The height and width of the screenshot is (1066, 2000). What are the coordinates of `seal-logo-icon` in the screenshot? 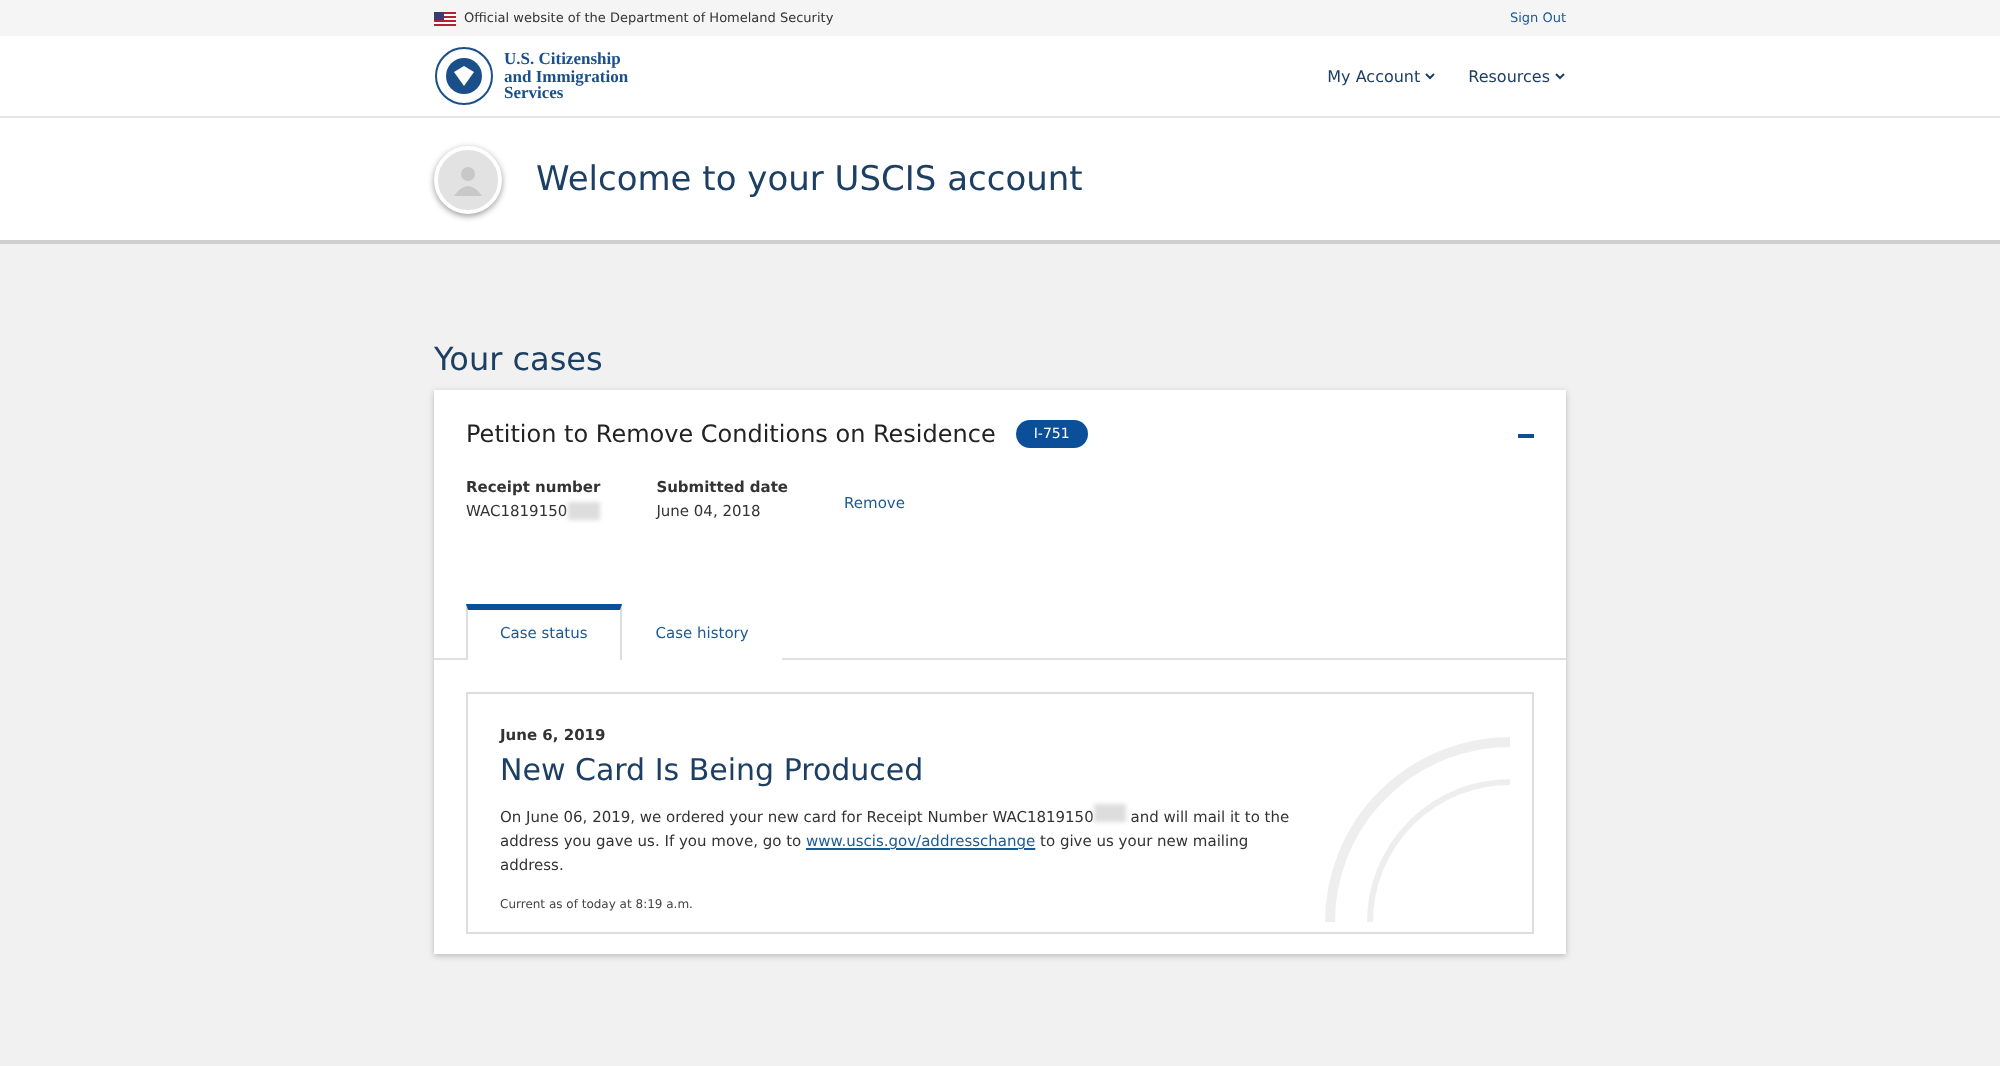 It's located at (464, 76).